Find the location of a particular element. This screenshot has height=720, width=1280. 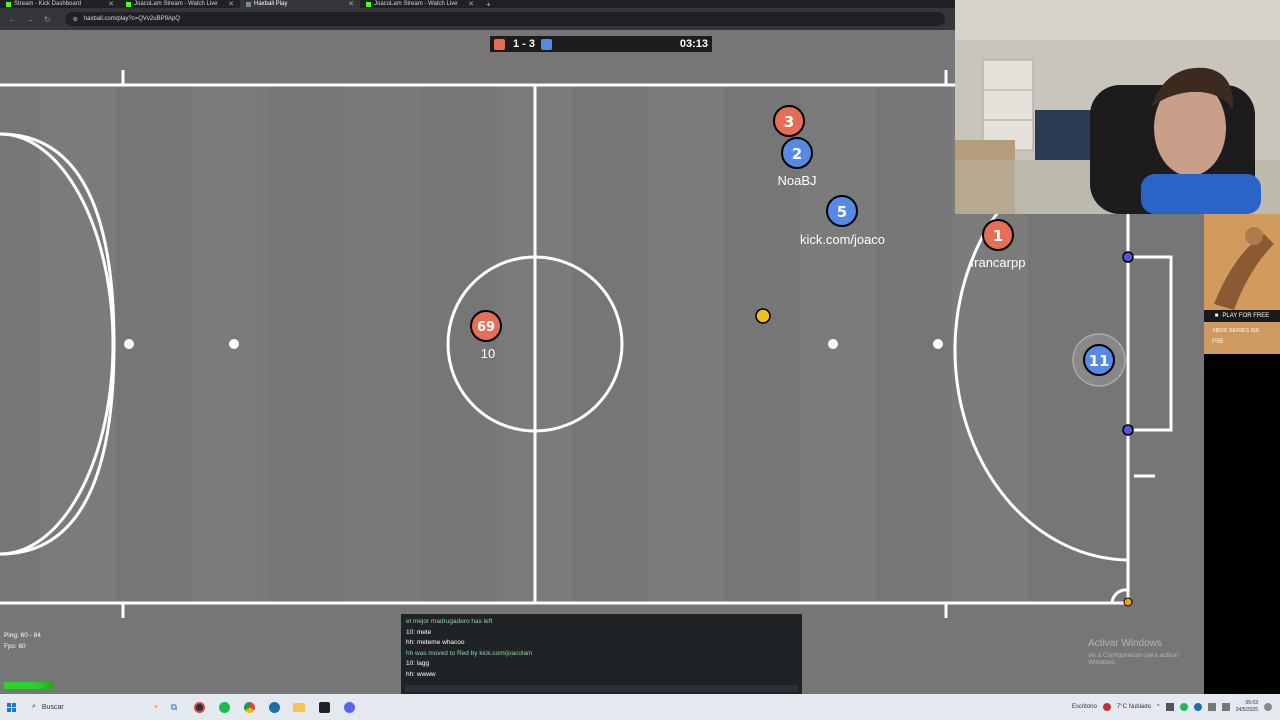

watermark-title: Activar Windows is located at coordinates (1125, 643).